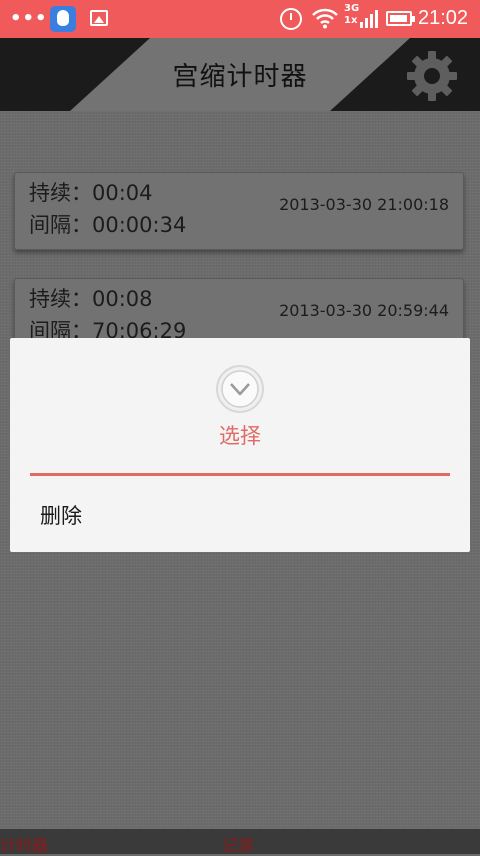 The image size is (480, 856). Describe the element at coordinates (240, 436) in the screenshot. I see `dialog-title: 选择` at that location.